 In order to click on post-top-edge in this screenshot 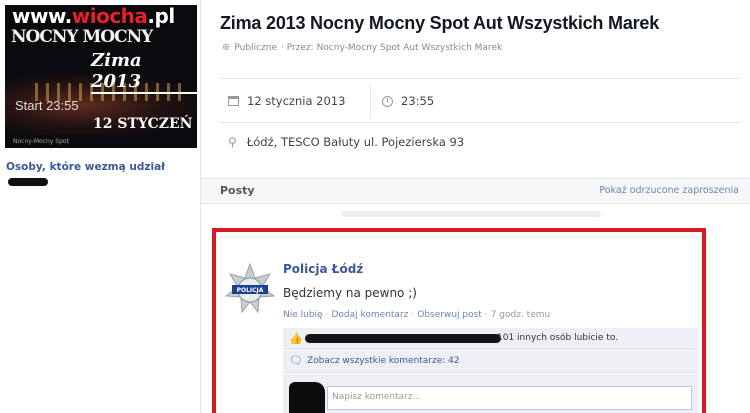, I will do `click(459, 235)`.